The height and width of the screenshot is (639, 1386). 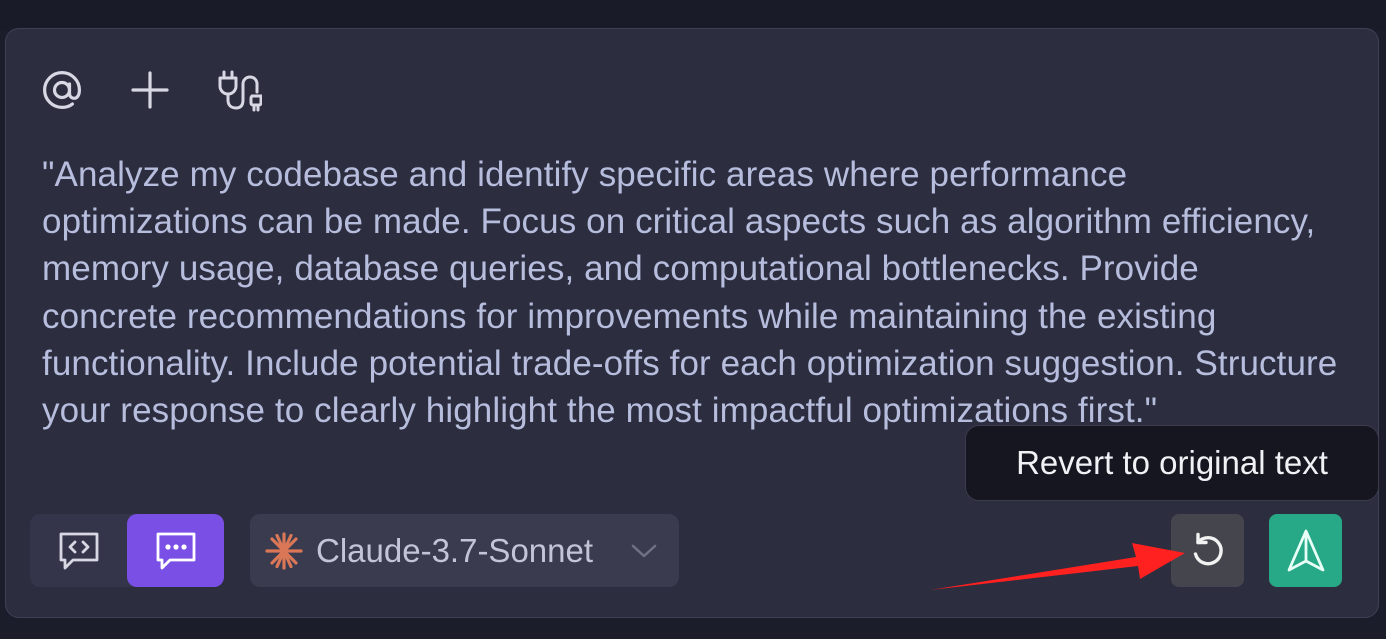 What do you see at coordinates (238, 90) in the screenshot?
I see `plug-icon` at bounding box center [238, 90].